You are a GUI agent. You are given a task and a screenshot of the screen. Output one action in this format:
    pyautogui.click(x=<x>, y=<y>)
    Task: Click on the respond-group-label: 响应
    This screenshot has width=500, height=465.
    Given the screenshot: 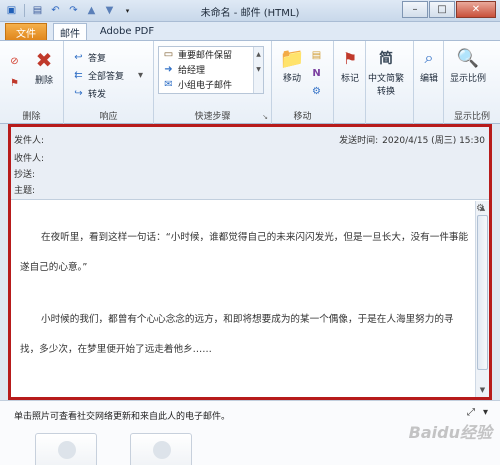 What is the action you would take?
    pyautogui.click(x=108, y=117)
    